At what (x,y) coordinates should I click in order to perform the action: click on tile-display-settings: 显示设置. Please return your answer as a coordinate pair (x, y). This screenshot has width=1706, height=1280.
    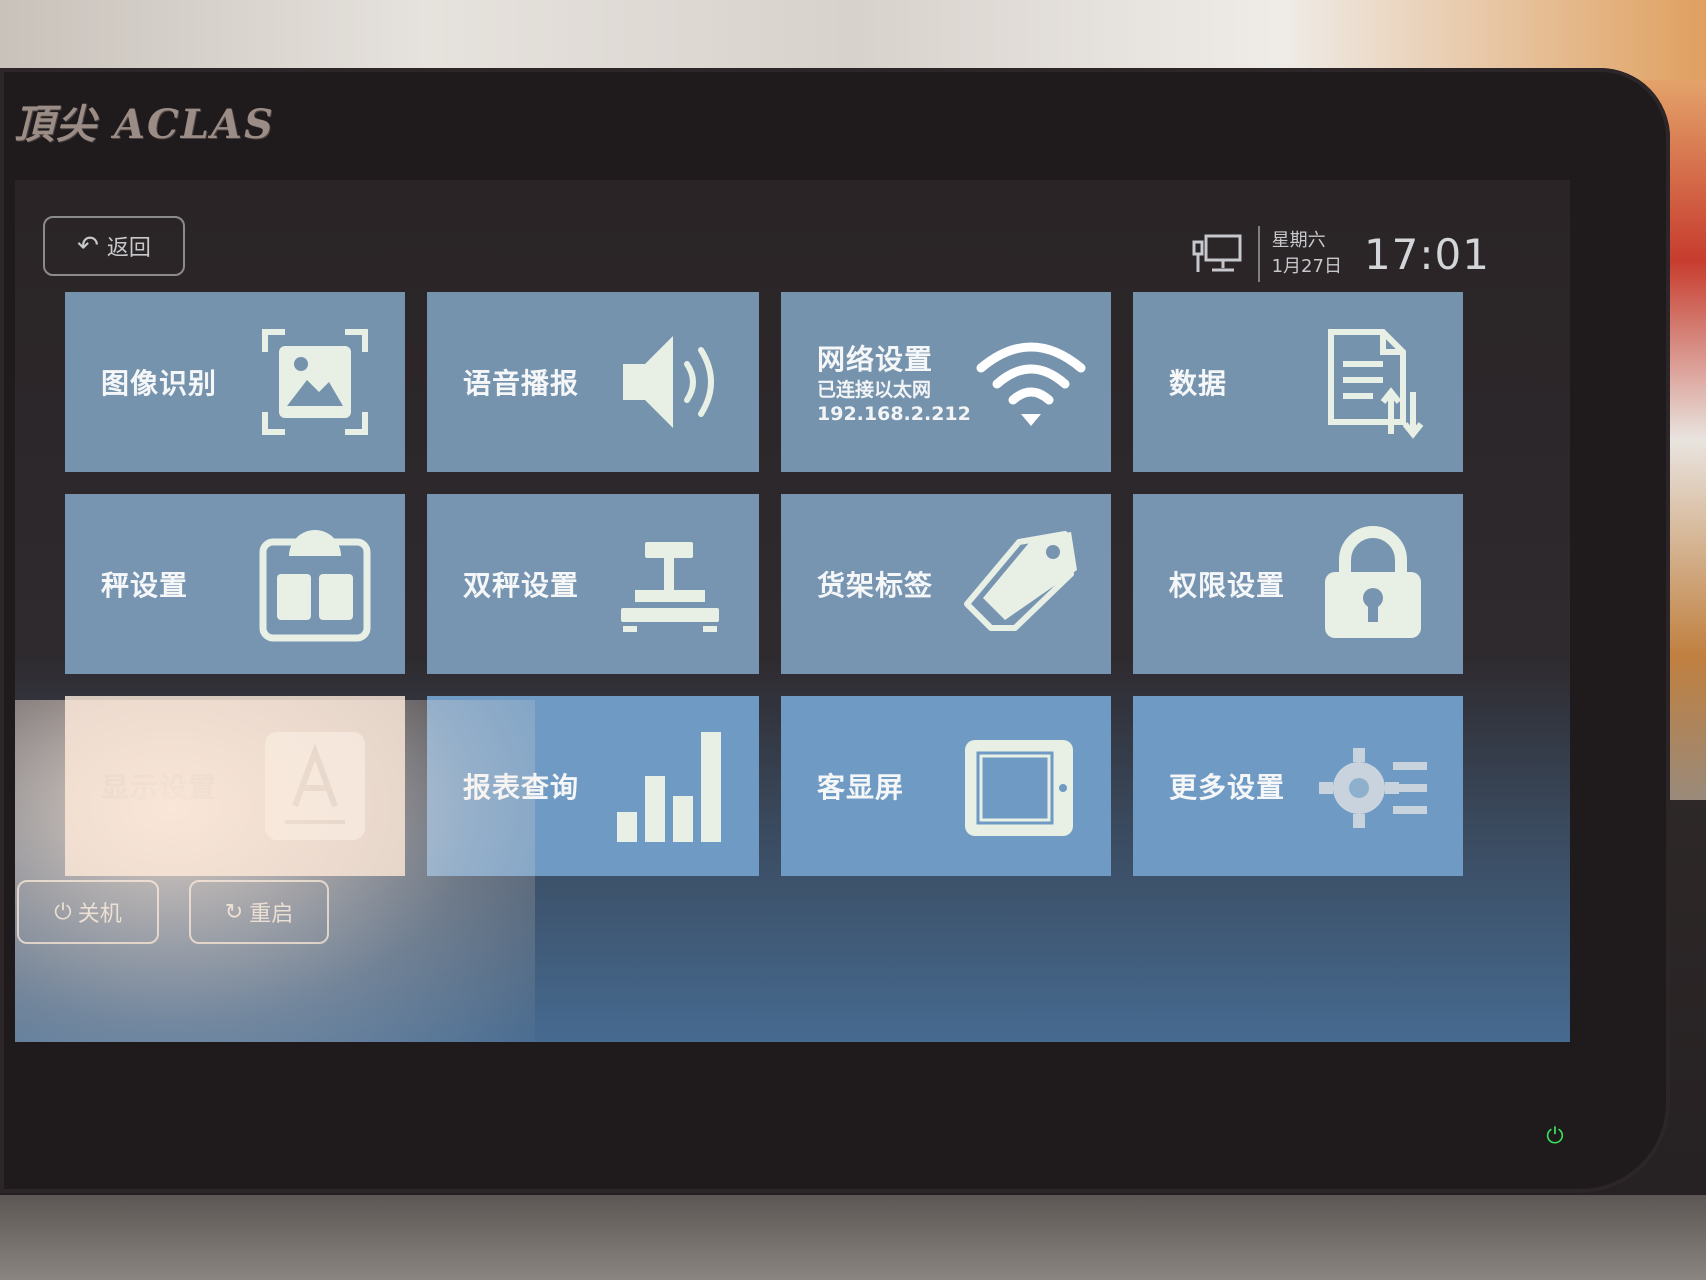
    Looking at the image, I should click on (235, 786).